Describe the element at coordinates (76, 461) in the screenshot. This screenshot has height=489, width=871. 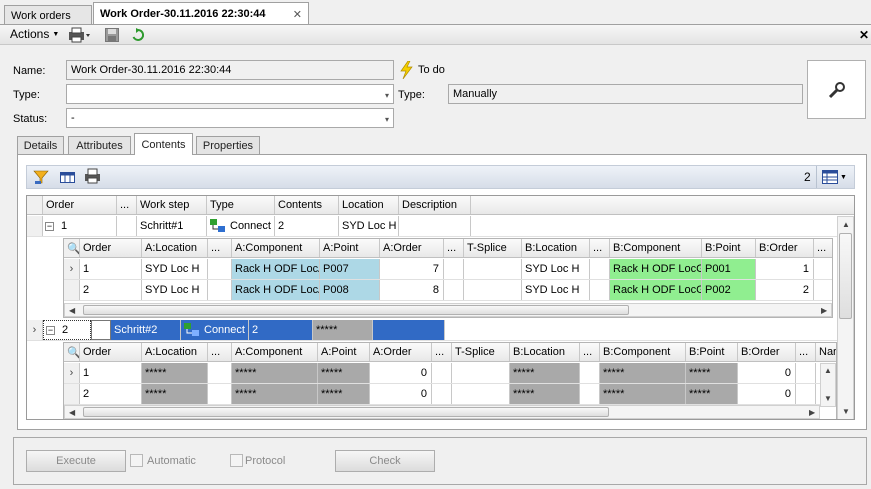
I see `execute-button: Execute` at that location.